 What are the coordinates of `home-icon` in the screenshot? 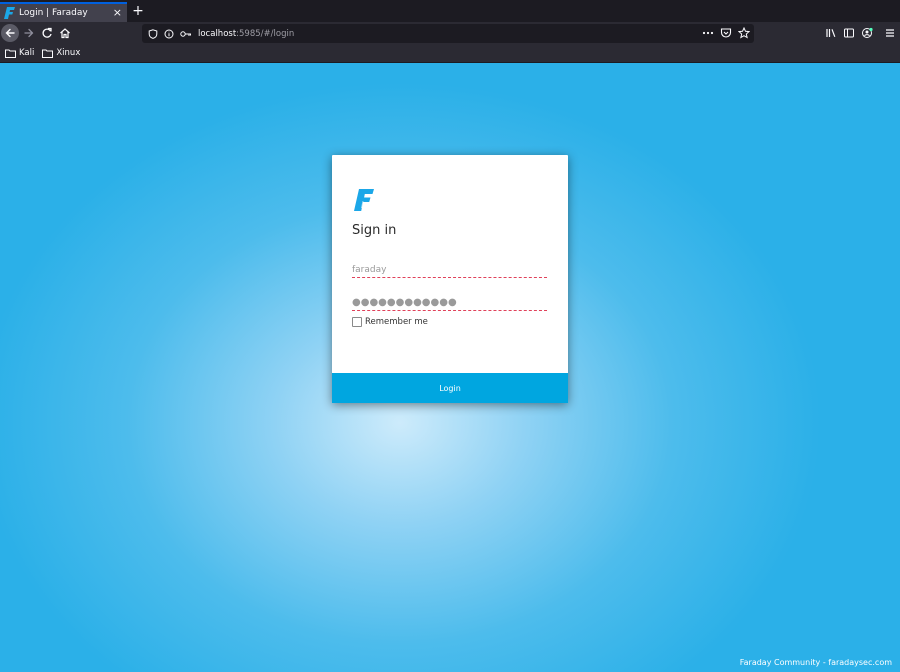 It's located at (65, 33).